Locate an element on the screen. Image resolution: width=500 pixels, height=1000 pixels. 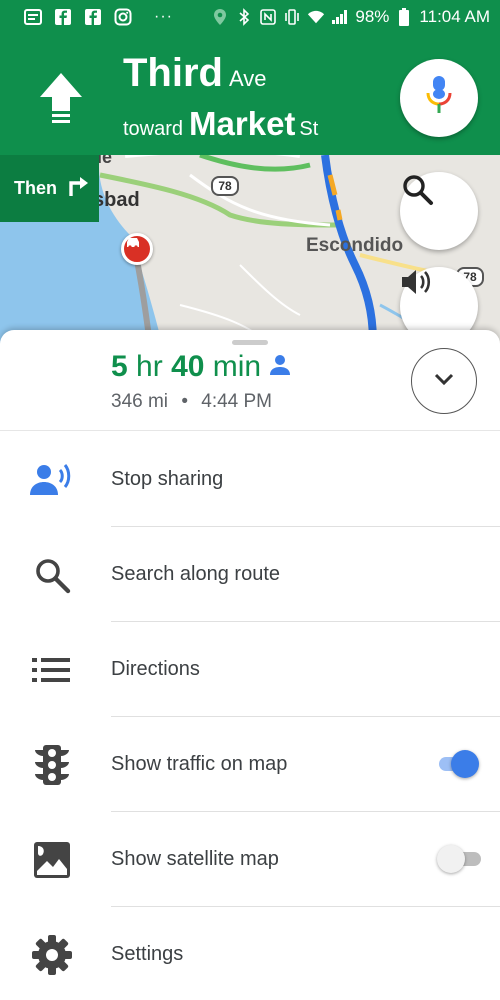
show-traffic-item: Show traffic on map is located at coordinates (250, 764).